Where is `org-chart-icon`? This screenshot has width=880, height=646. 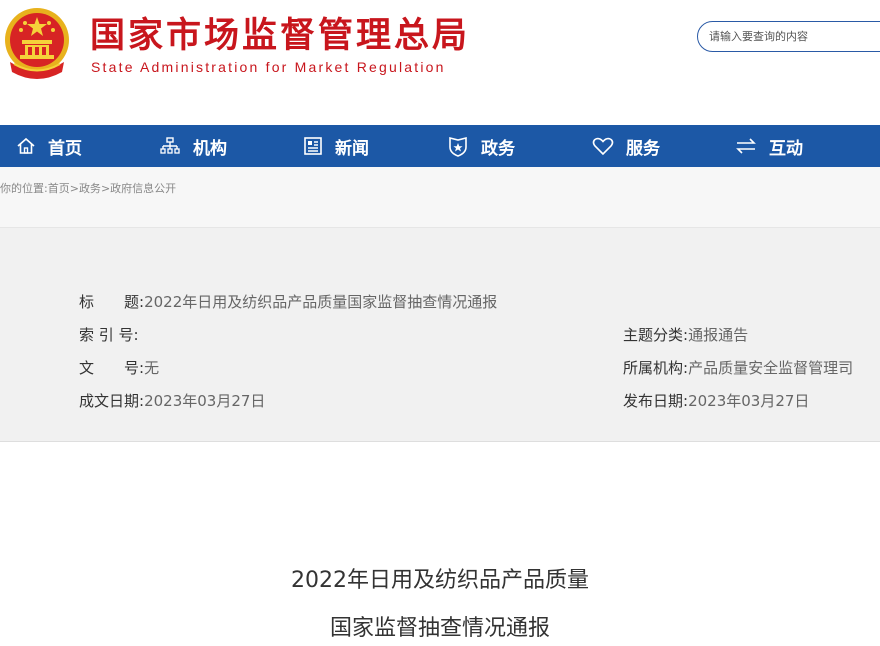
org-chart-icon is located at coordinates (170, 145).